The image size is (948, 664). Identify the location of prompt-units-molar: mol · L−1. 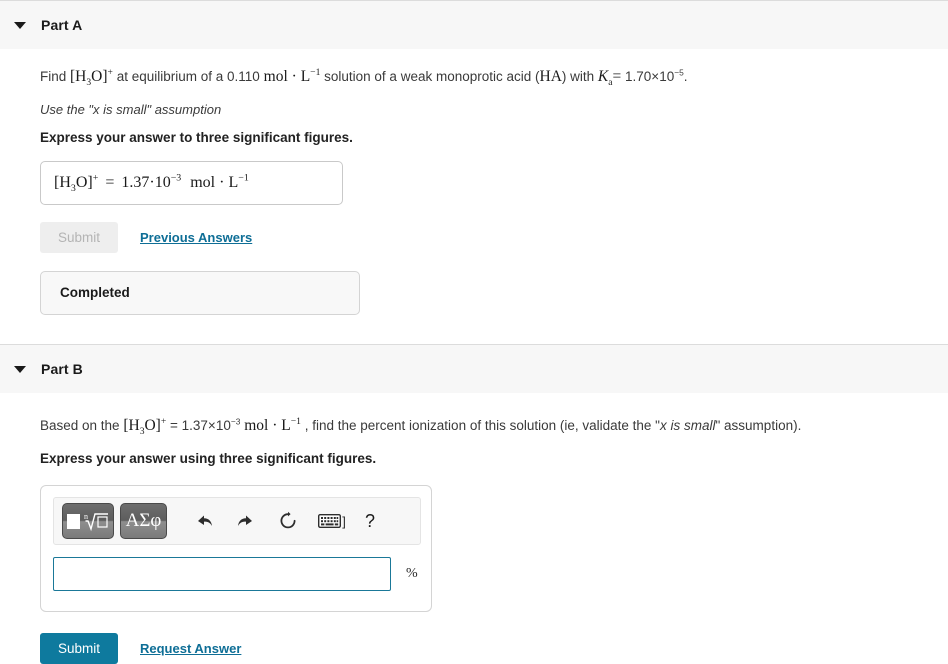
(292, 75).